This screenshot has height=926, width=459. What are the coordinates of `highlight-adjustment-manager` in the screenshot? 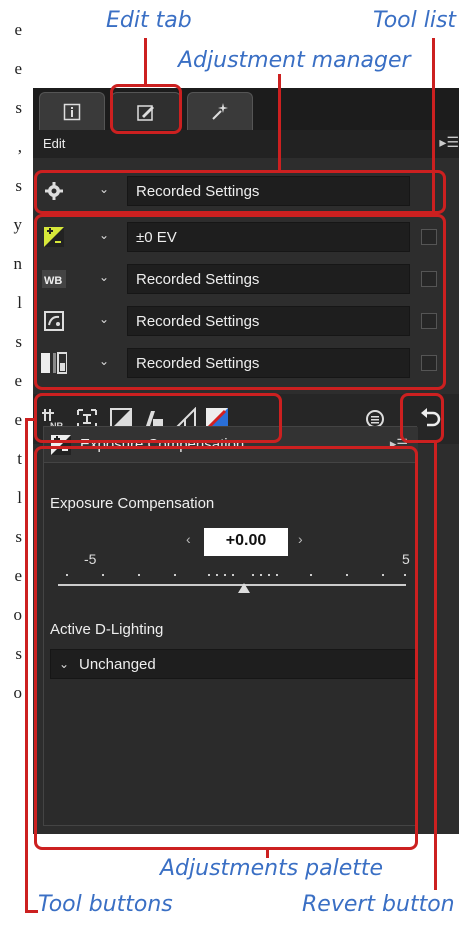 It's located at (240, 192).